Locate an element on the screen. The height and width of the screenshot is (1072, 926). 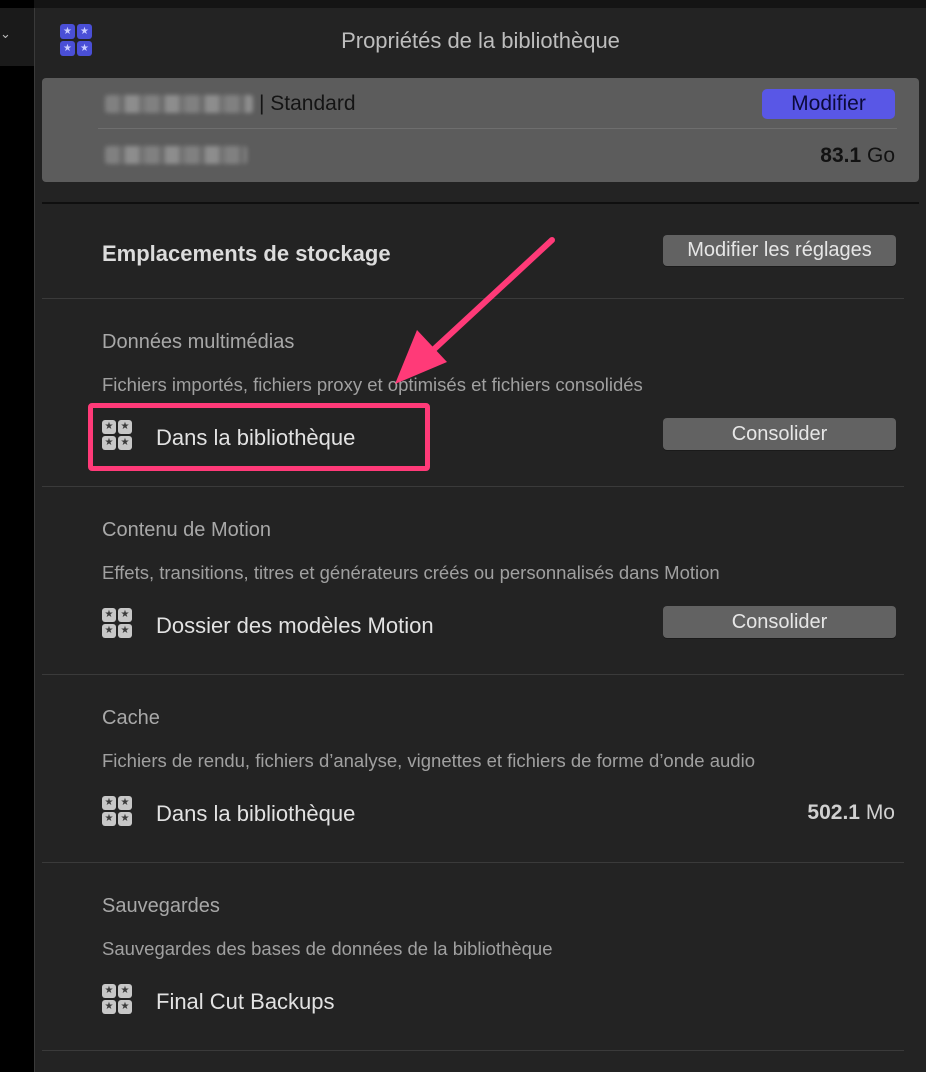
chevron-down-icon: ⌄ is located at coordinates (5, 34).